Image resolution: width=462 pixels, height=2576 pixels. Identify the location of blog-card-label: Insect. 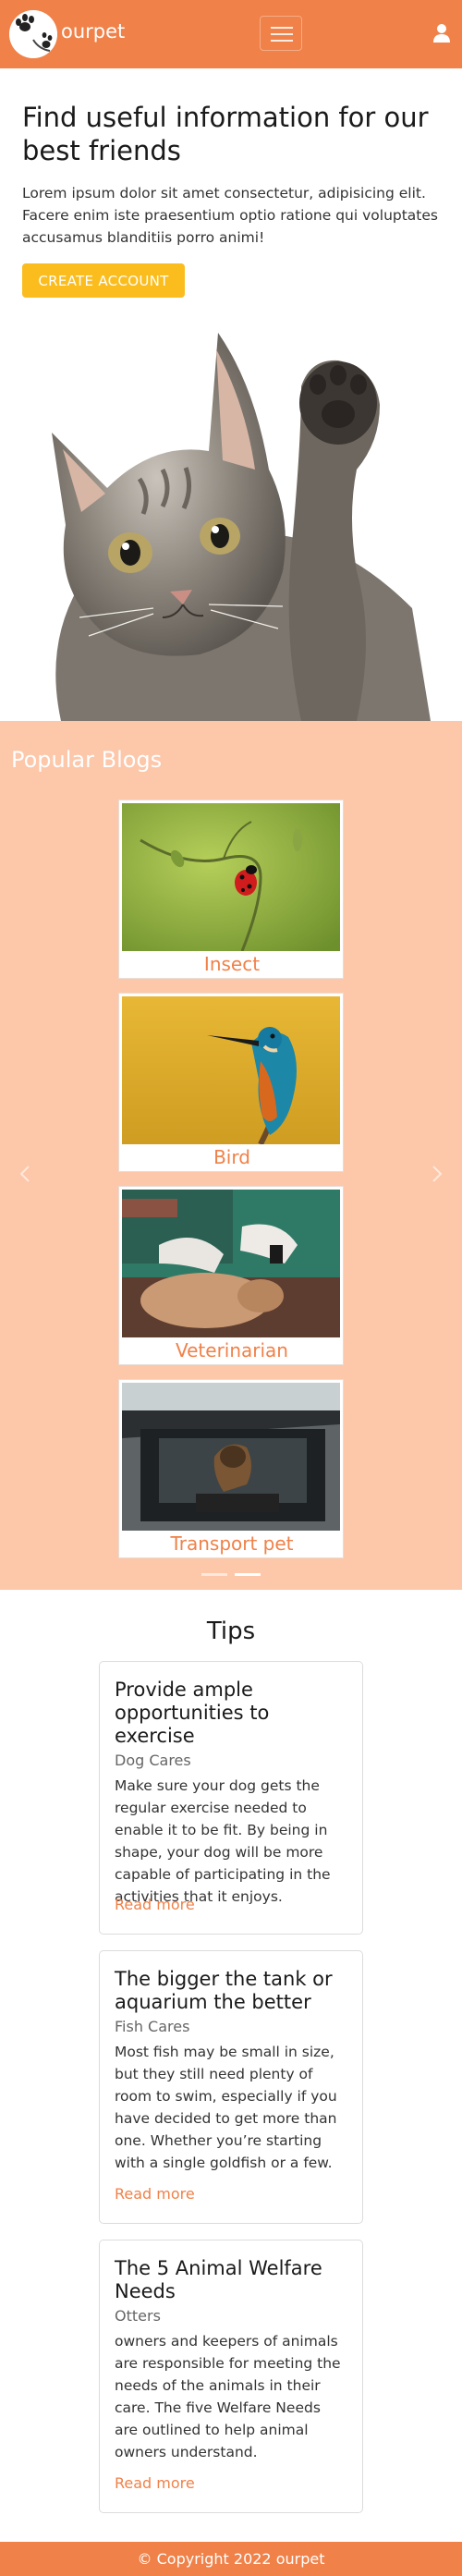
(232, 964).